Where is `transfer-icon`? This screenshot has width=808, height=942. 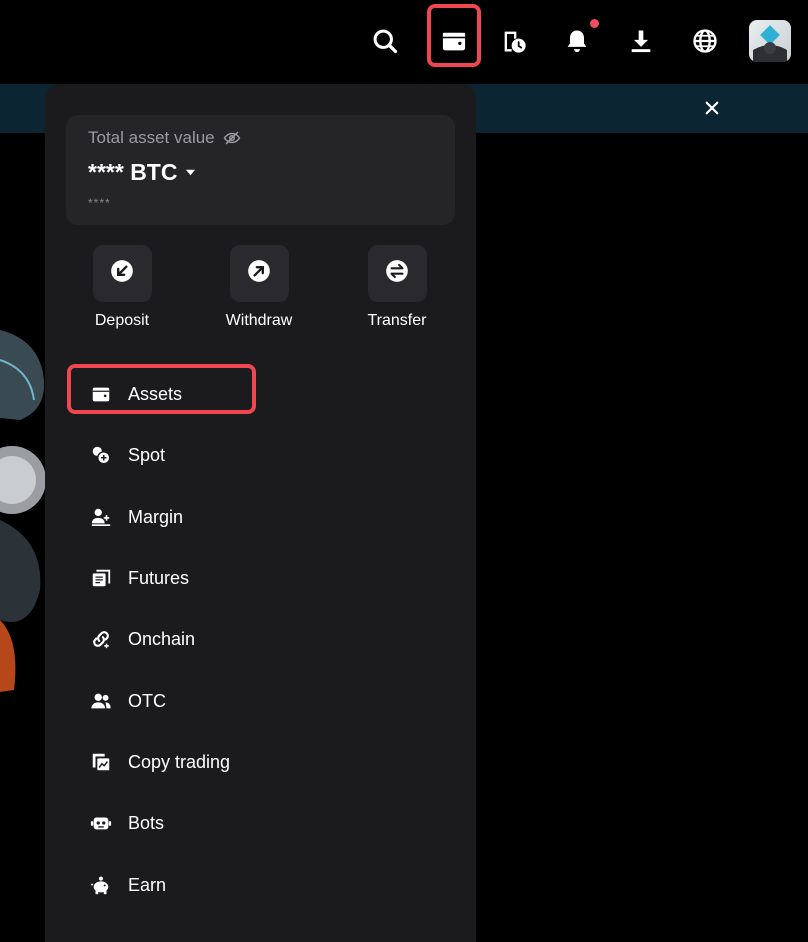
transfer-icon is located at coordinates (397, 273).